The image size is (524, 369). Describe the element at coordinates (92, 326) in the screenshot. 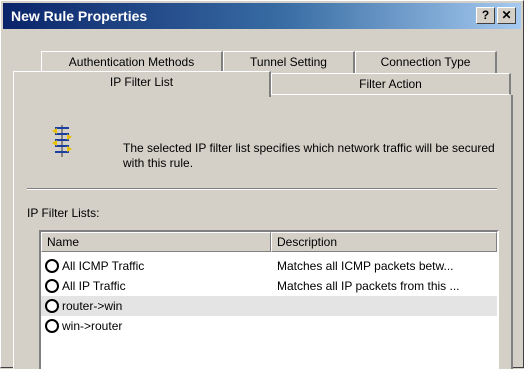

I see `filter-name: win->router` at that location.